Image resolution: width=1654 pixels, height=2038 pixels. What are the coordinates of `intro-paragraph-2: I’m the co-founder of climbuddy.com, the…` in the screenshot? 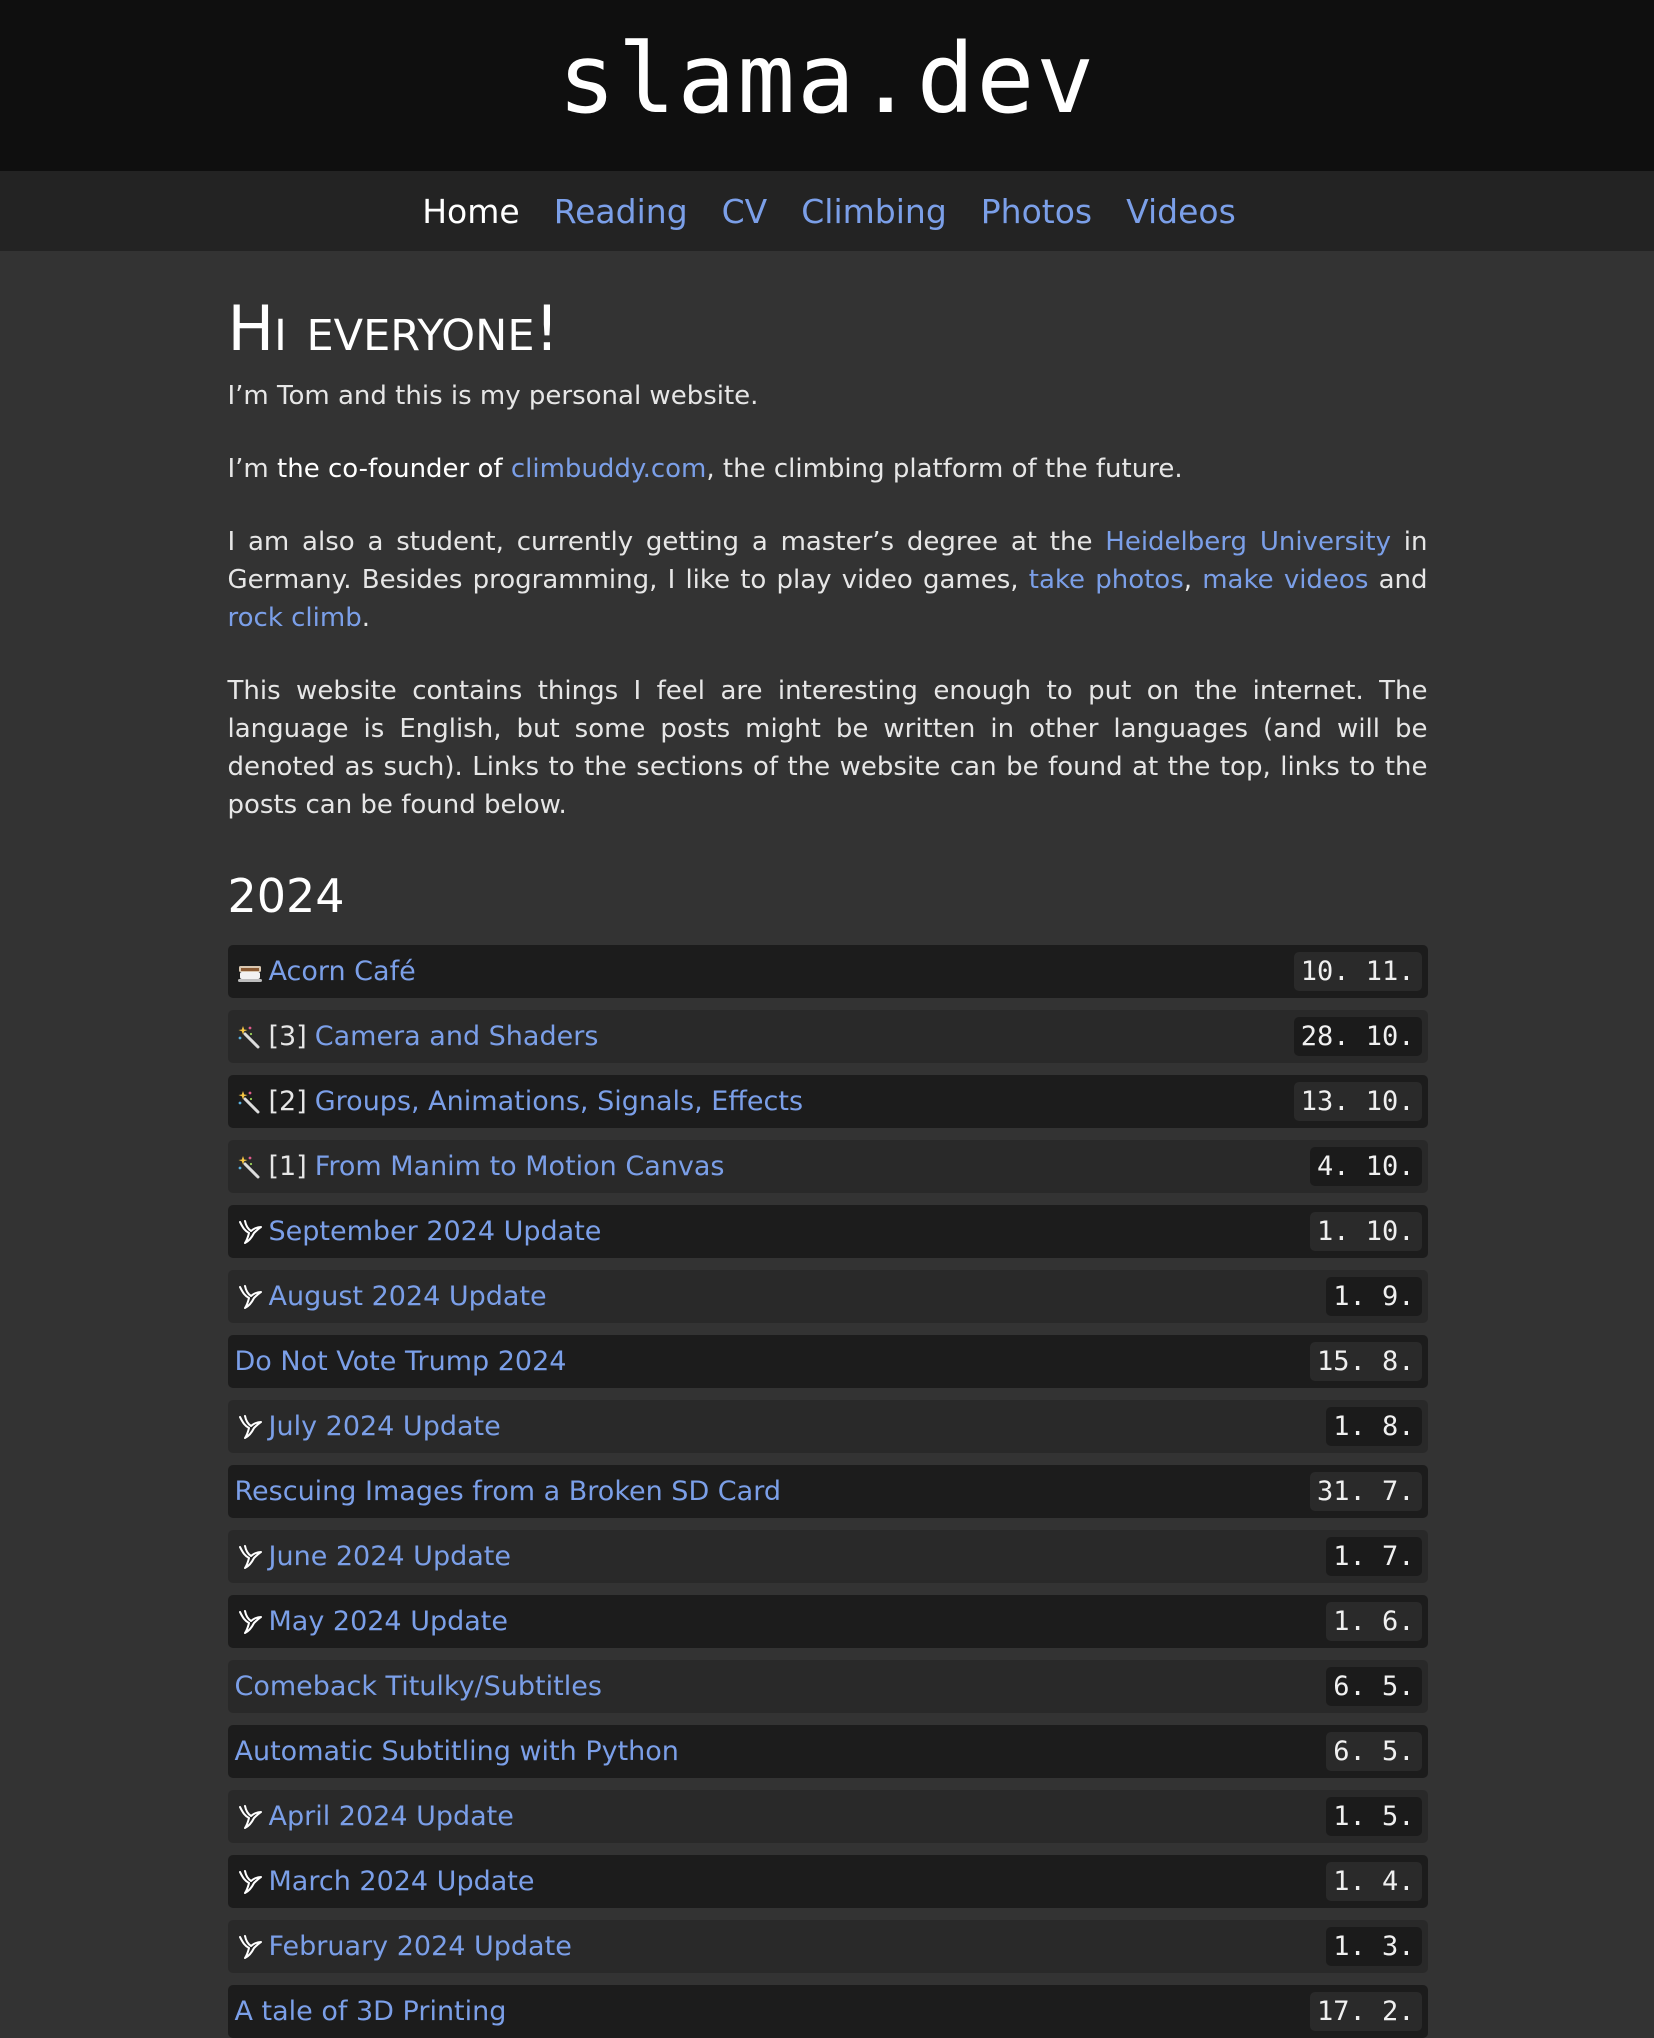 It's located at (828, 469).